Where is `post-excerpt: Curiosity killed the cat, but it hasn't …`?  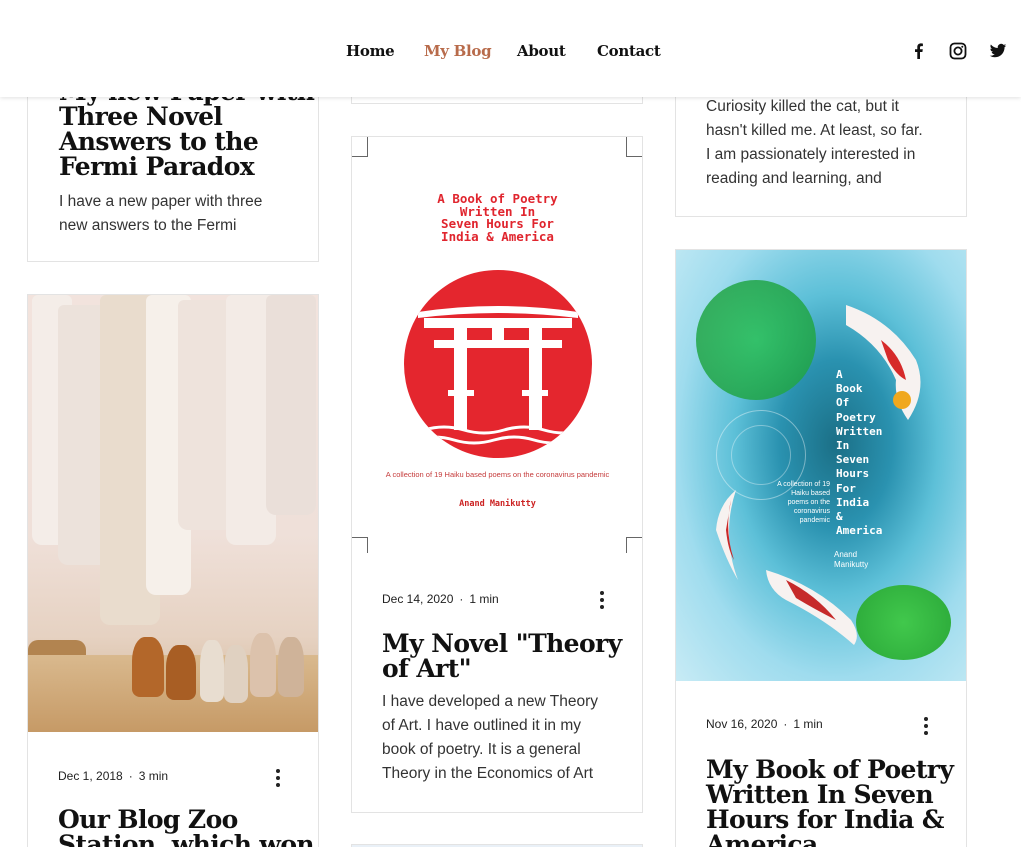
post-excerpt: Curiosity killed the cat, but it hasn't … is located at coordinates (814, 142).